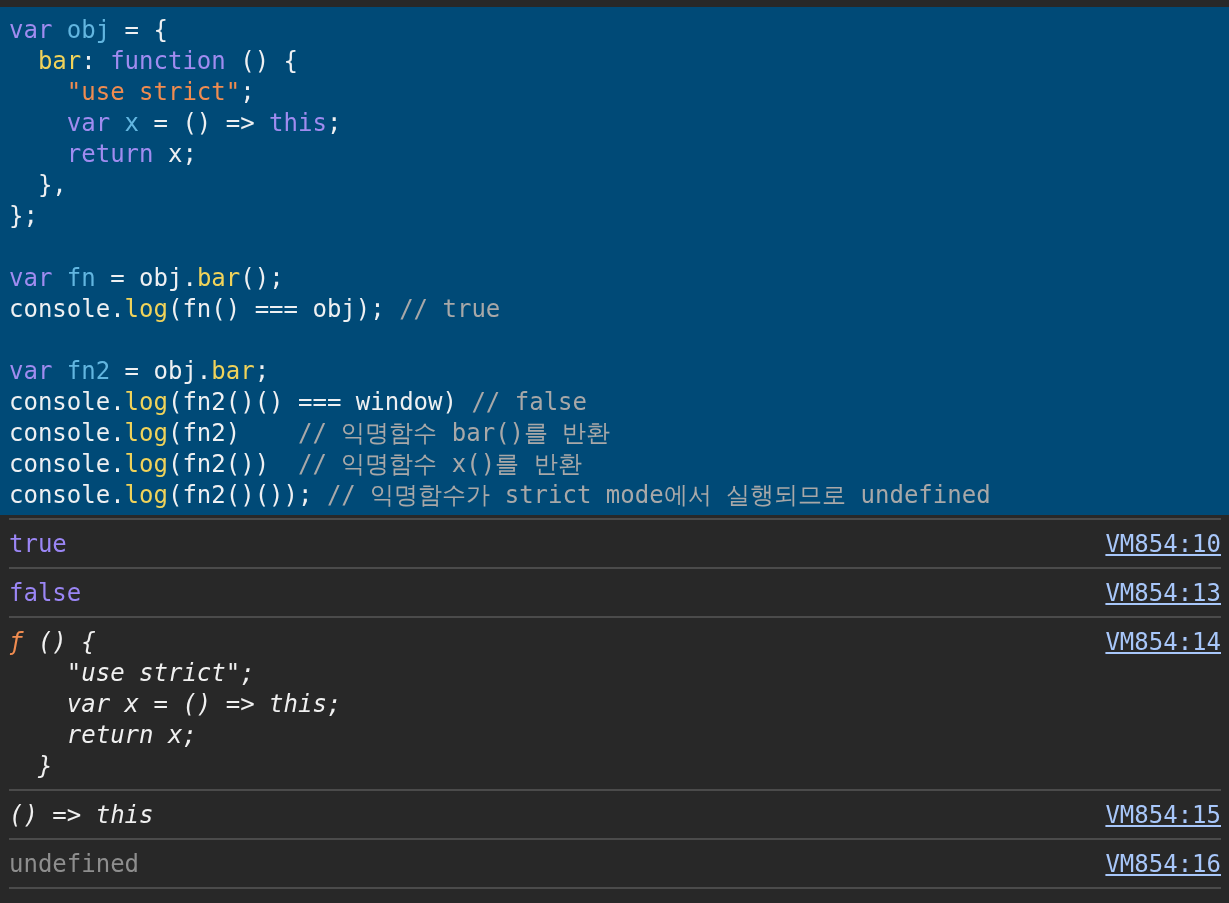  Describe the element at coordinates (204, 123) in the screenshot. I see `code-line: var x = () => this;` at that location.